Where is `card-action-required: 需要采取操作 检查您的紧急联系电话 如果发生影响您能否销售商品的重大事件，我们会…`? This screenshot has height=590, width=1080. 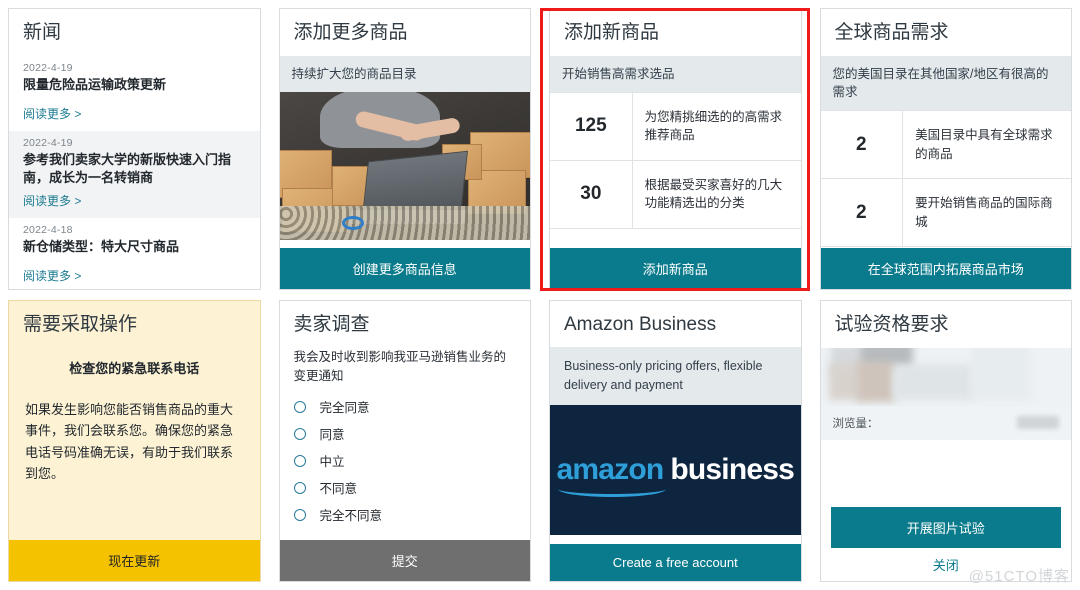 card-action-required: 需要采取操作 检查您的紧急联系电话 如果发生影响您能否销售商品的重大事件，我们会… is located at coordinates (134, 441).